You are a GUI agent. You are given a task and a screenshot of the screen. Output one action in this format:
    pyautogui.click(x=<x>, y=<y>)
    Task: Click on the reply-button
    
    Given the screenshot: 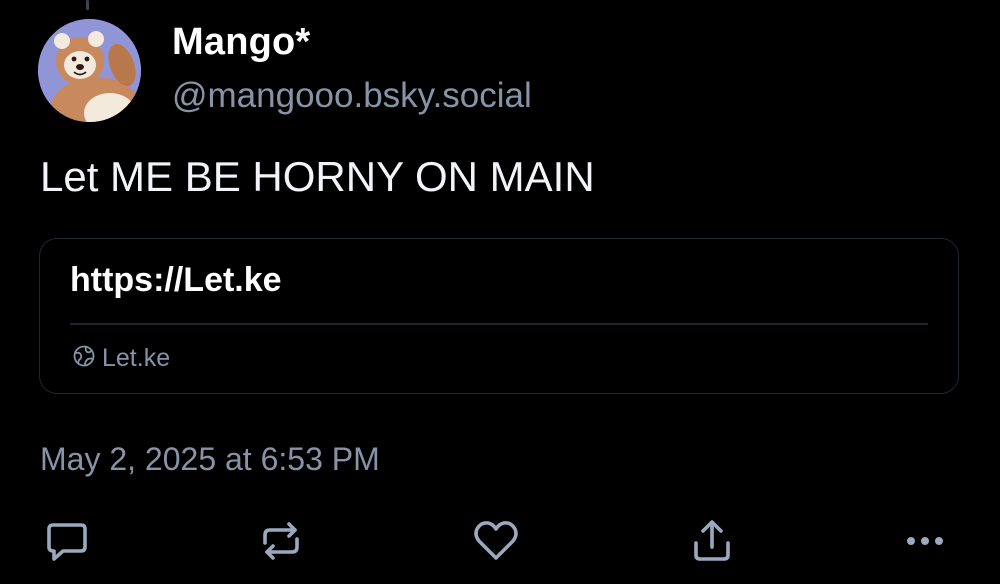 What is the action you would take?
    pyautogui.click(x=67, y=541)
    